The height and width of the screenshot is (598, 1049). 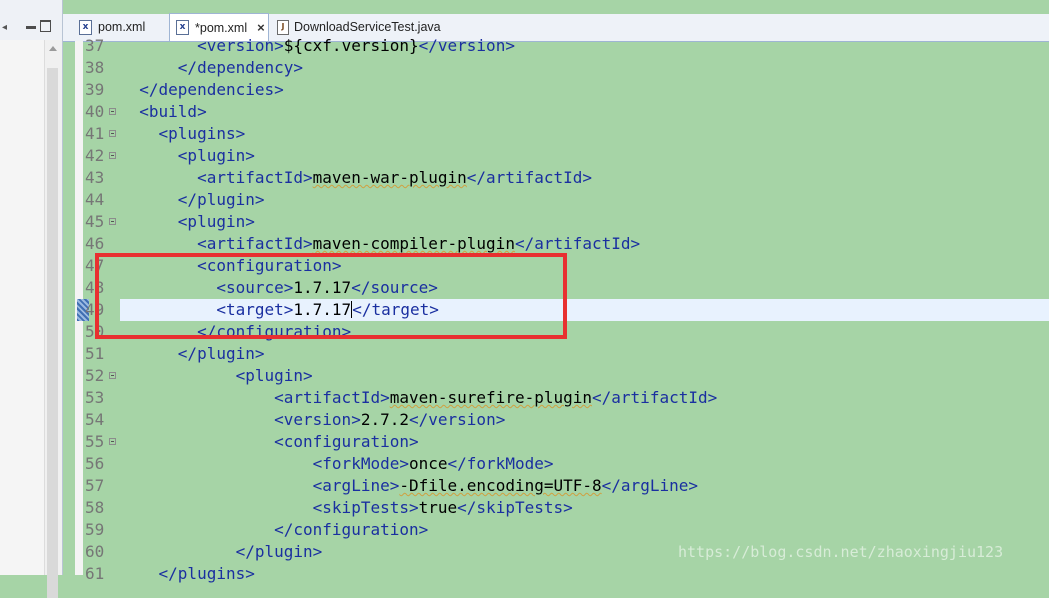 I want to click on line-number: 59, so click(x=95, y=529).